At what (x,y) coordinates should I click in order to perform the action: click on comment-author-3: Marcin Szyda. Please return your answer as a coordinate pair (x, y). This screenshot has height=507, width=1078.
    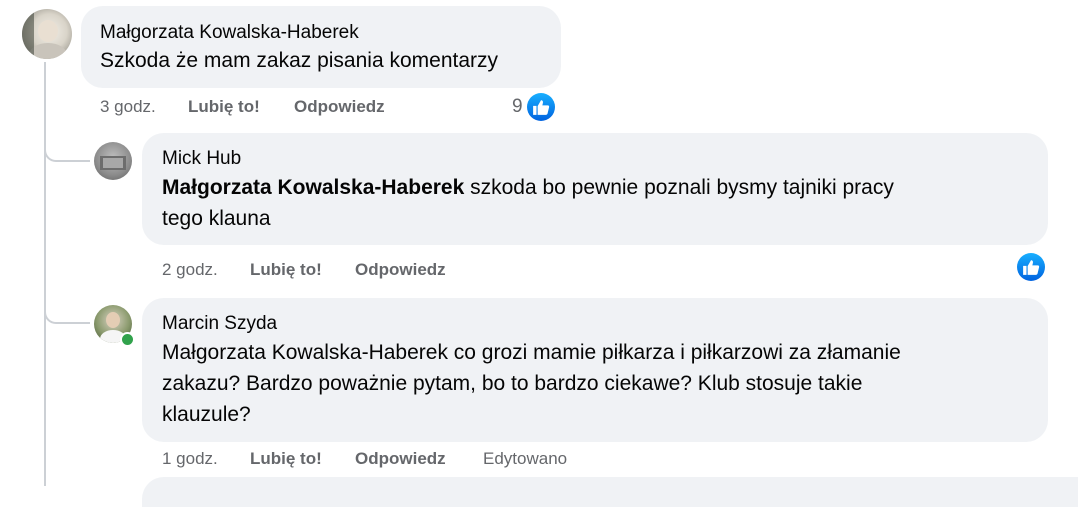
    Looking at the image, I should click on (219, 324).